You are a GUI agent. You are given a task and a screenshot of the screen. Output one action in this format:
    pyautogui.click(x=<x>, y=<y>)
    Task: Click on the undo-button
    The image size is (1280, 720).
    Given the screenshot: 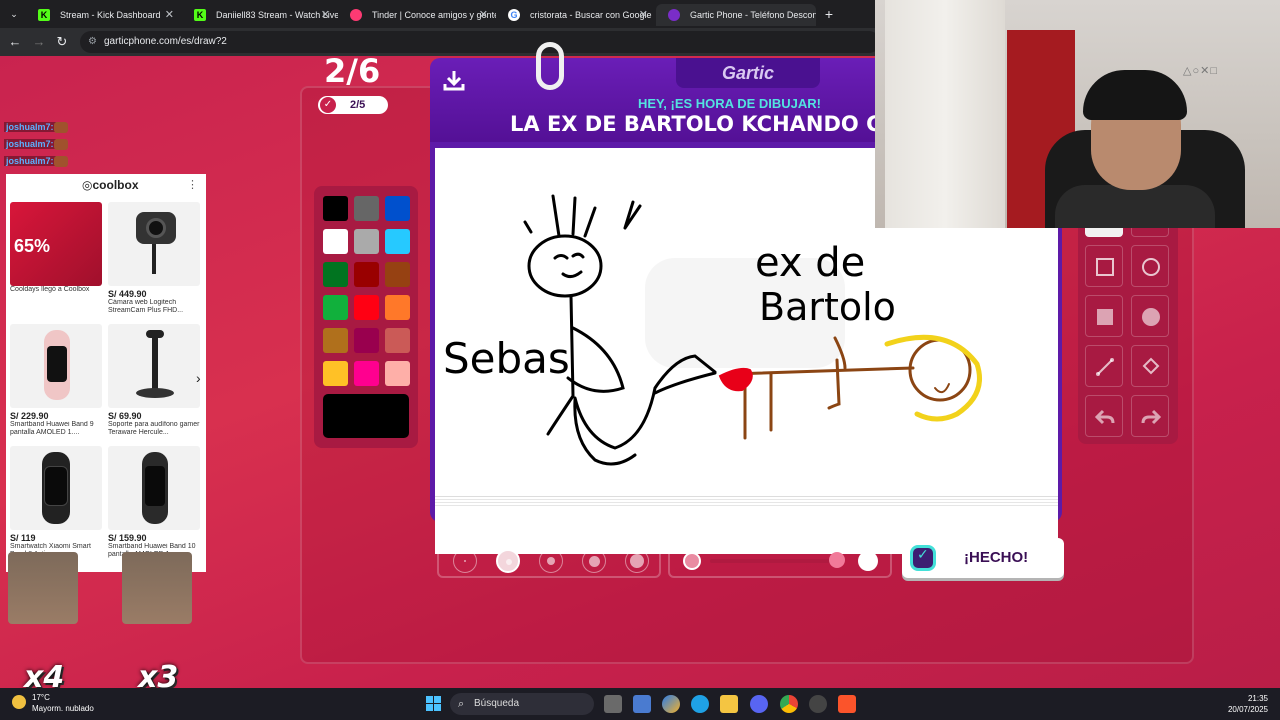 What is the action you would take?
    pyautogui.click(x=1104, y=416)
    